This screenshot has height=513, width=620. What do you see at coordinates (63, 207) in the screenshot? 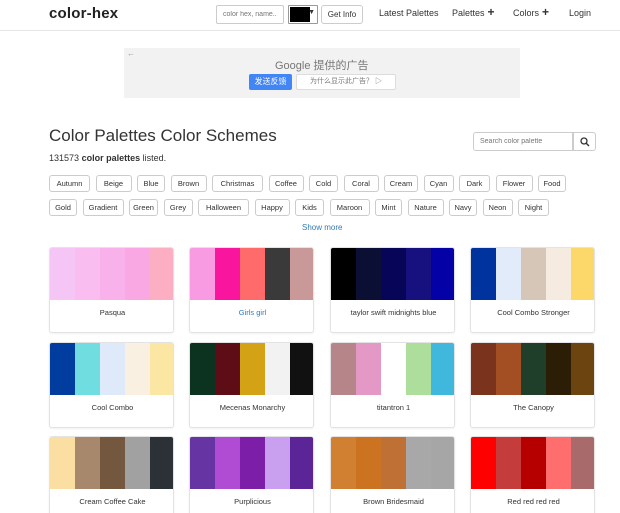
I see `tag-gold: Gold` at bounding box center [63, 207].